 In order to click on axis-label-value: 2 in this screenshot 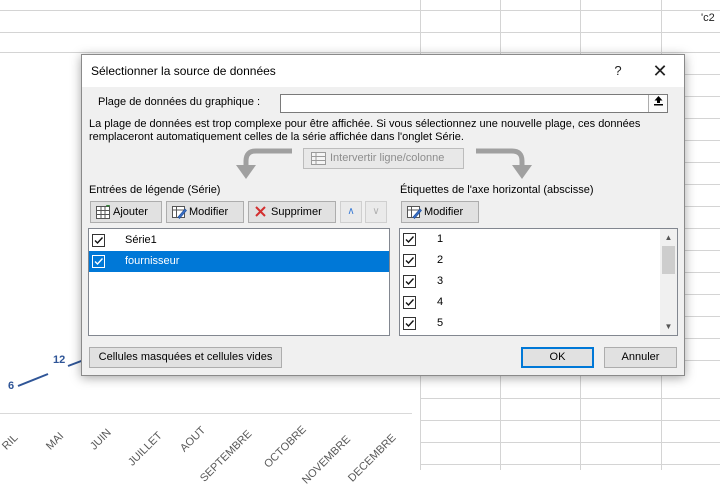, I will do `click(440, 260)`.